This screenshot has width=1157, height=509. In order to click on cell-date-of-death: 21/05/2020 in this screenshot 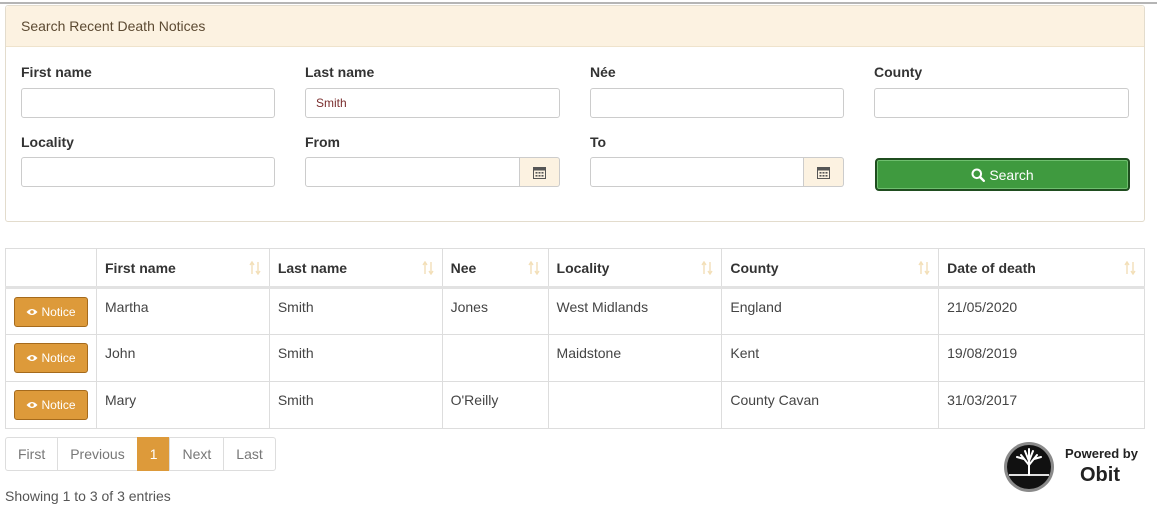, I will do `click(1041, 311)`.